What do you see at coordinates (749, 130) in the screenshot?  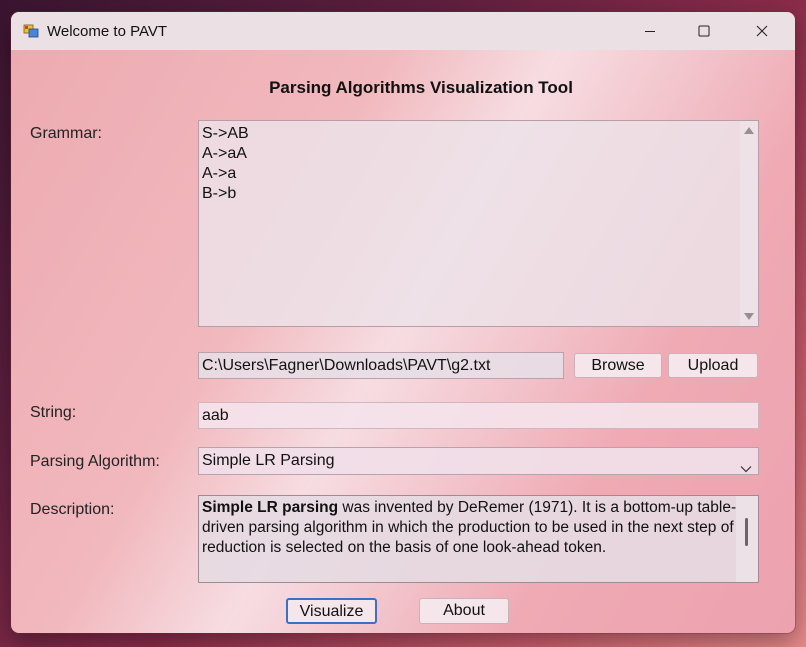 I see `scroll-up-icon` at bounding box center [749, 130].